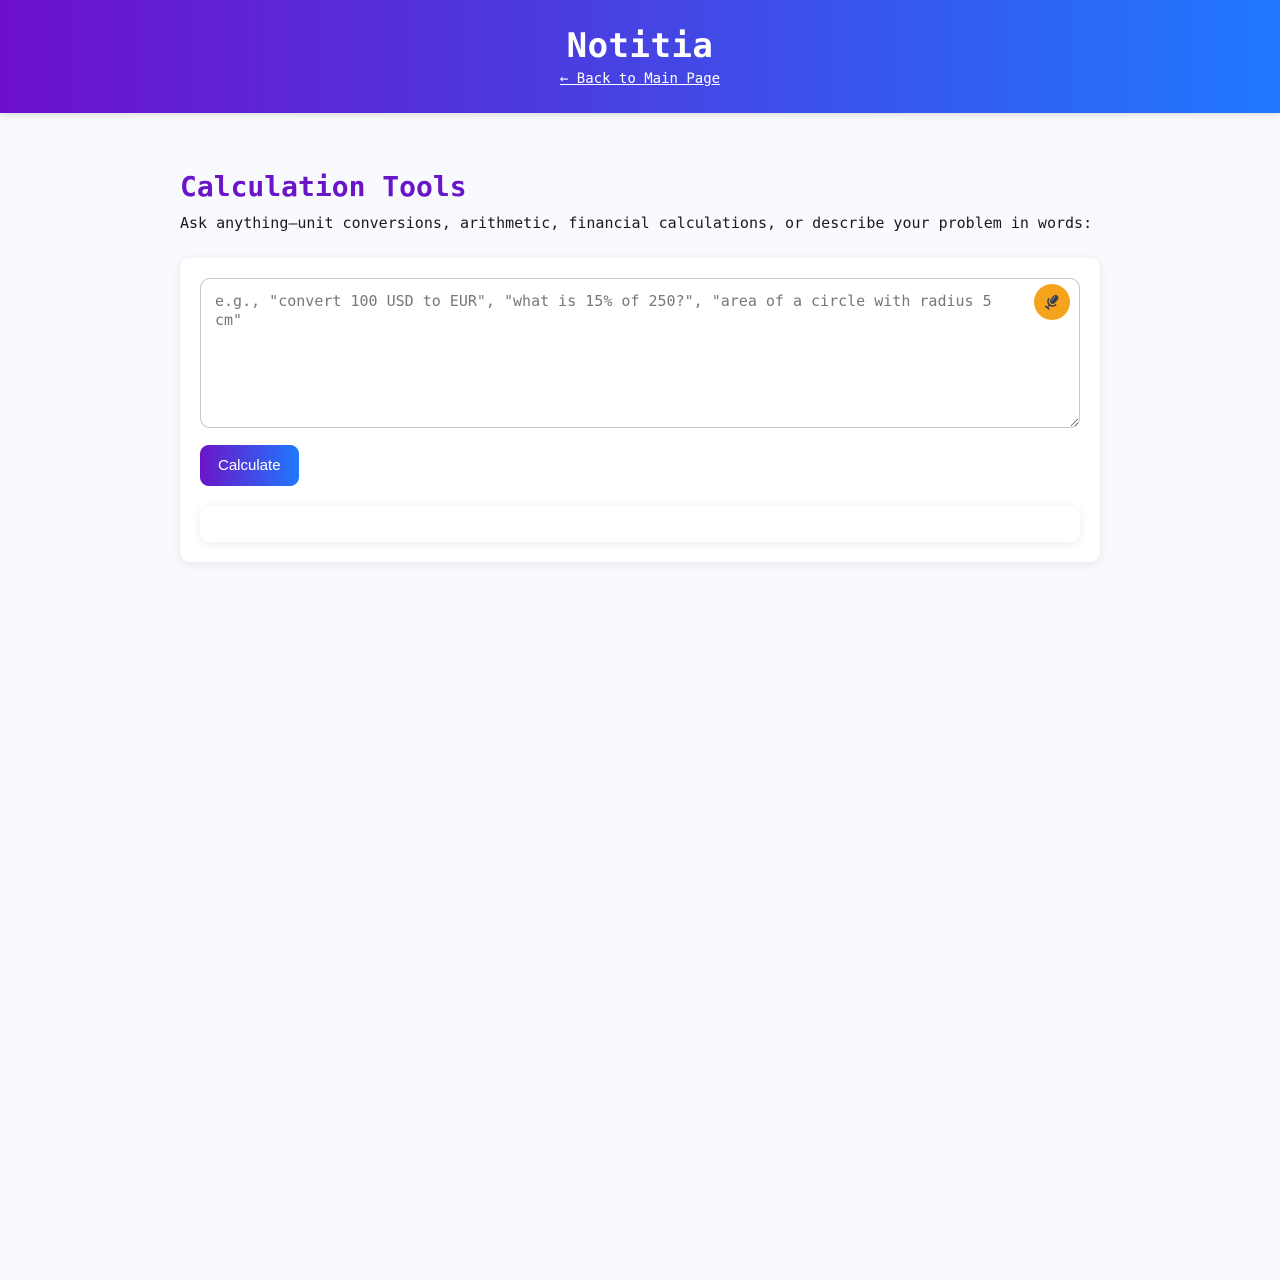  Describe the element at coordinates (323, 186) in the screenshot. I see `page-title: Calculation Tools` at that location.